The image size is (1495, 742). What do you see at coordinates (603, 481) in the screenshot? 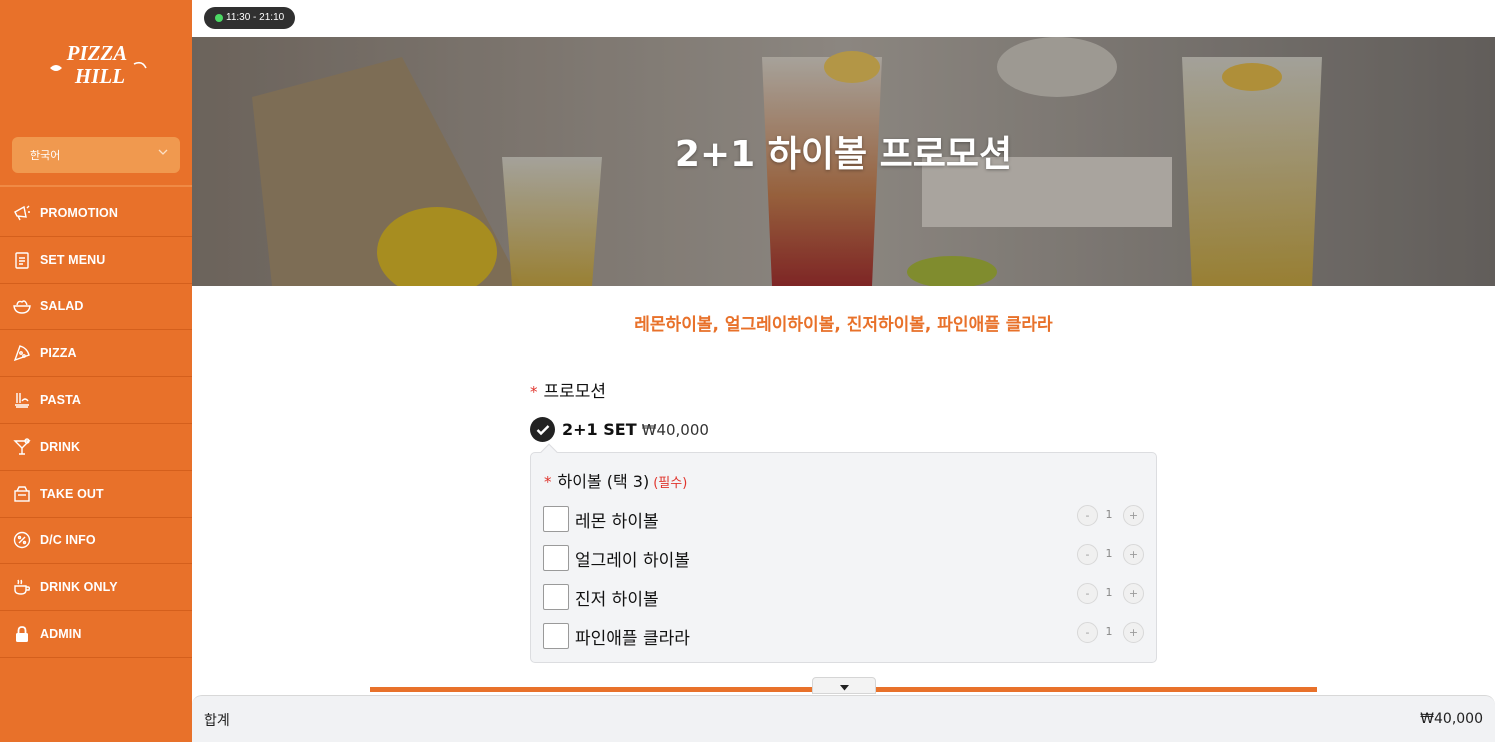
I see `sub-group-title-text: 하이볼 (택 3)` at bounding box center [603, 481].